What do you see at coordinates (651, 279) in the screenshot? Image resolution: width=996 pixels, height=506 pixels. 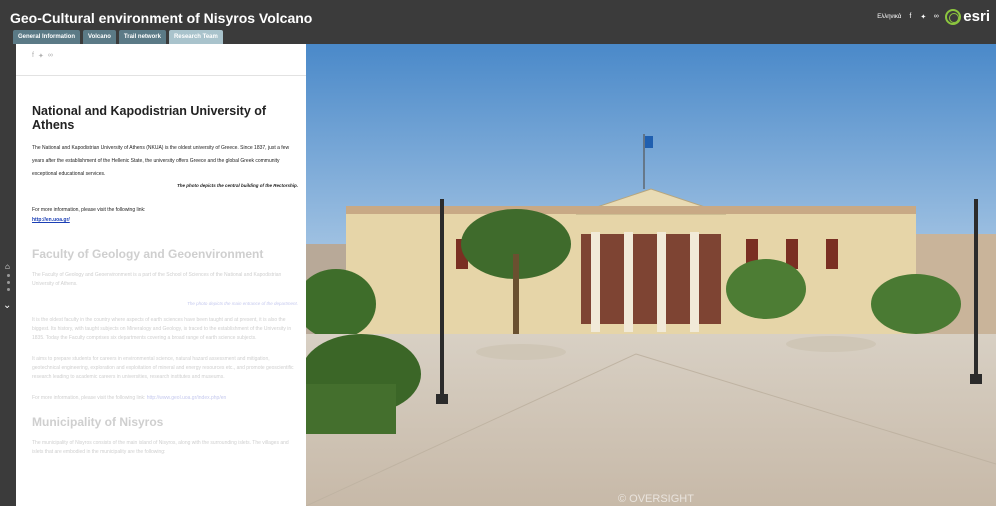 I see `portico-mural` at bounding box center [651, 279].